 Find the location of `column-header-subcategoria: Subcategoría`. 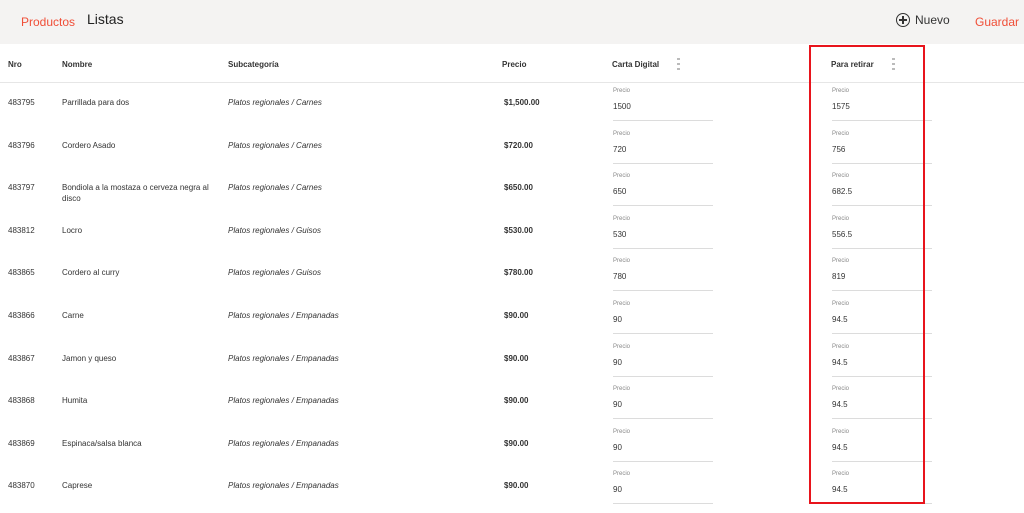

column-header-subcategoria: Subcategoría is located at coordinates (253, 64).